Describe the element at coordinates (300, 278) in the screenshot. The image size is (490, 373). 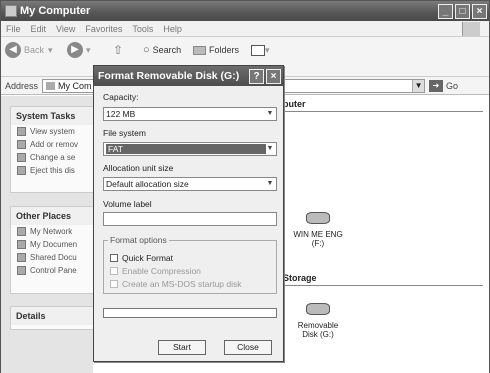
I see `section-header-storage: Storage` at that location.